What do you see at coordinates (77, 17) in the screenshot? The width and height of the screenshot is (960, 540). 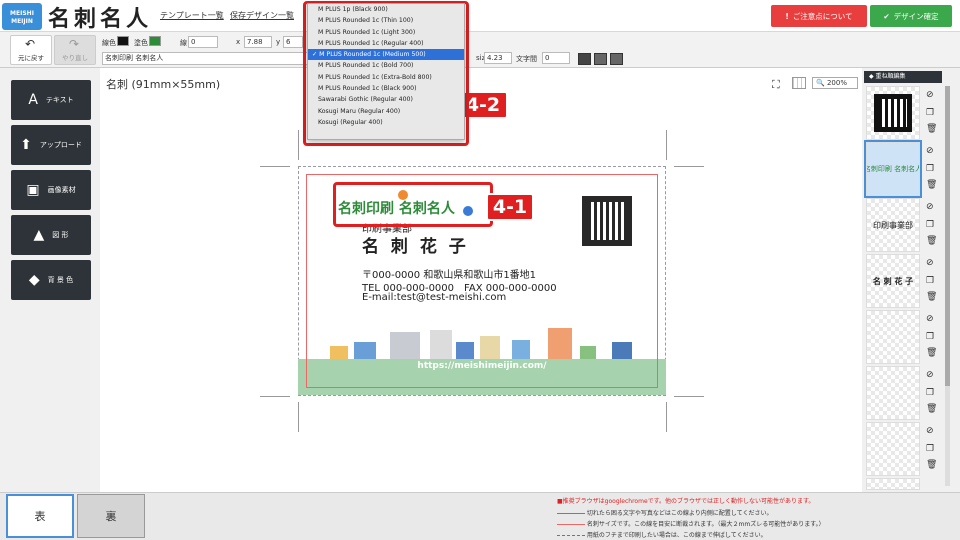 I see `logo: MEISHI MEIJIN 名刺名人` at bounding box center [77, 17].